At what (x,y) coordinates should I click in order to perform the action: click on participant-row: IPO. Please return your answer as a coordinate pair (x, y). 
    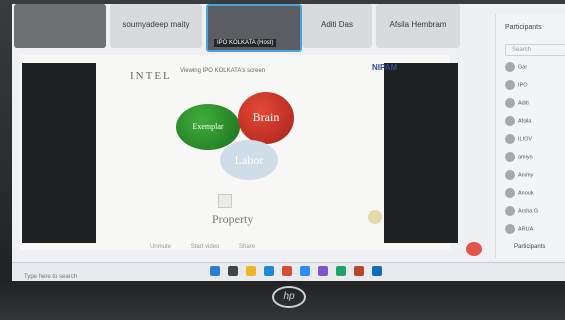
    Looking at the image, I should click on (516, 86).